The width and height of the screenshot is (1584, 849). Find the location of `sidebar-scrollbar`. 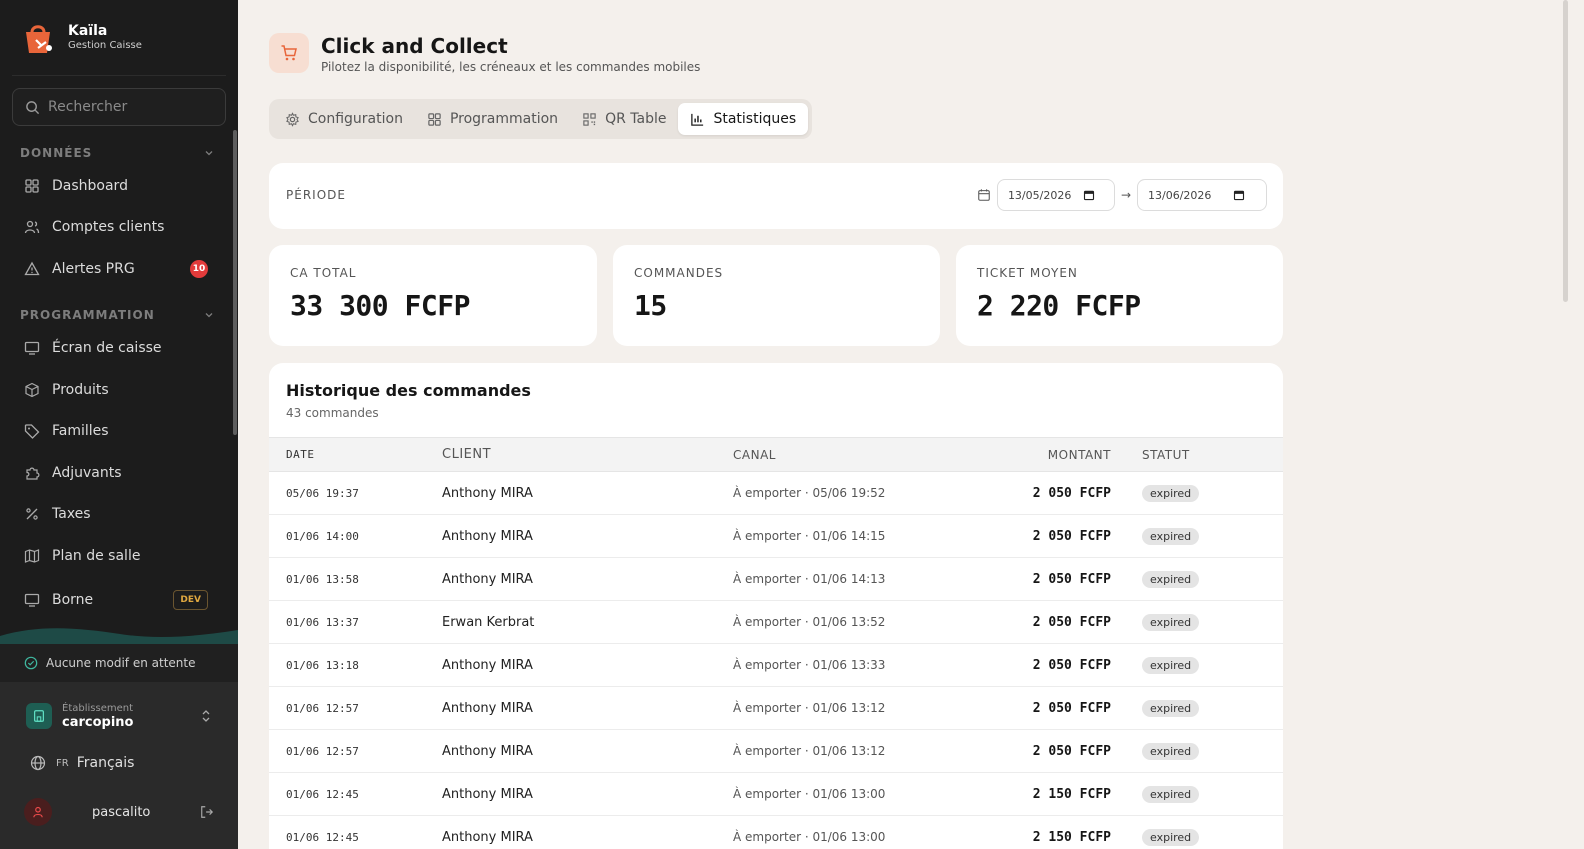

sidebar-scrollbar is located at coordinates (235, 282).